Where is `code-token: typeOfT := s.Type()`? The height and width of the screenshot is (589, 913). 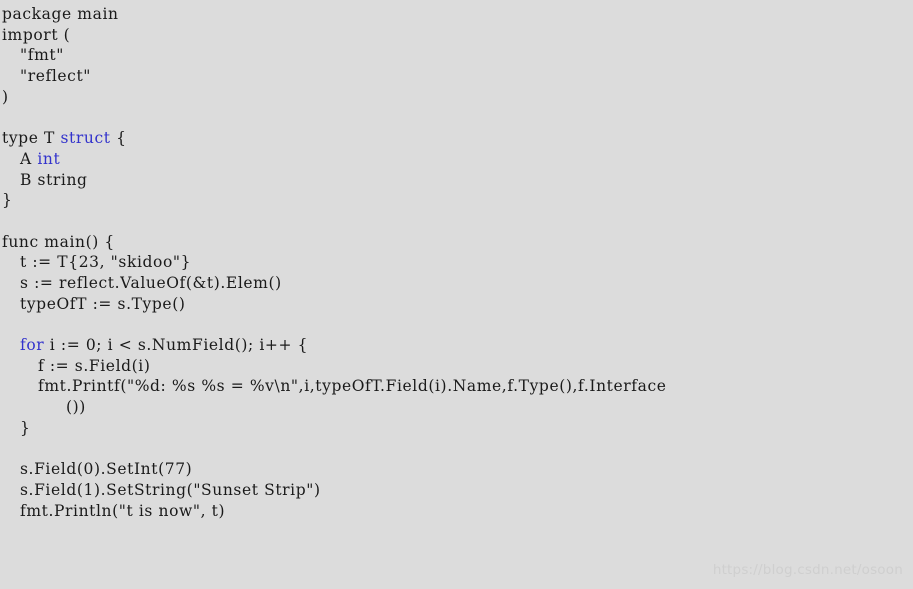
code-token: typeOfT := s.Type() is located at coordinates (103, 303).